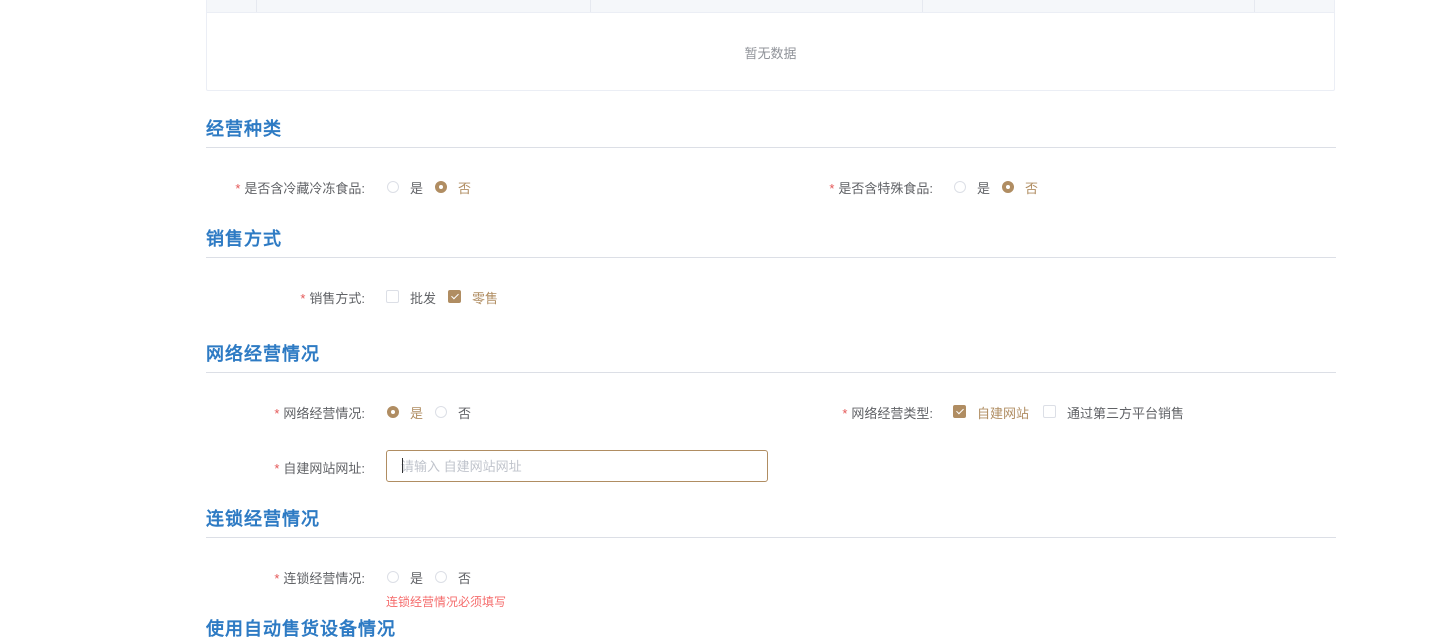  Describe the element at coordinates (881, 188) in the screenshot. I see `special-food-label: * 是否含特殊食品:` at that location.